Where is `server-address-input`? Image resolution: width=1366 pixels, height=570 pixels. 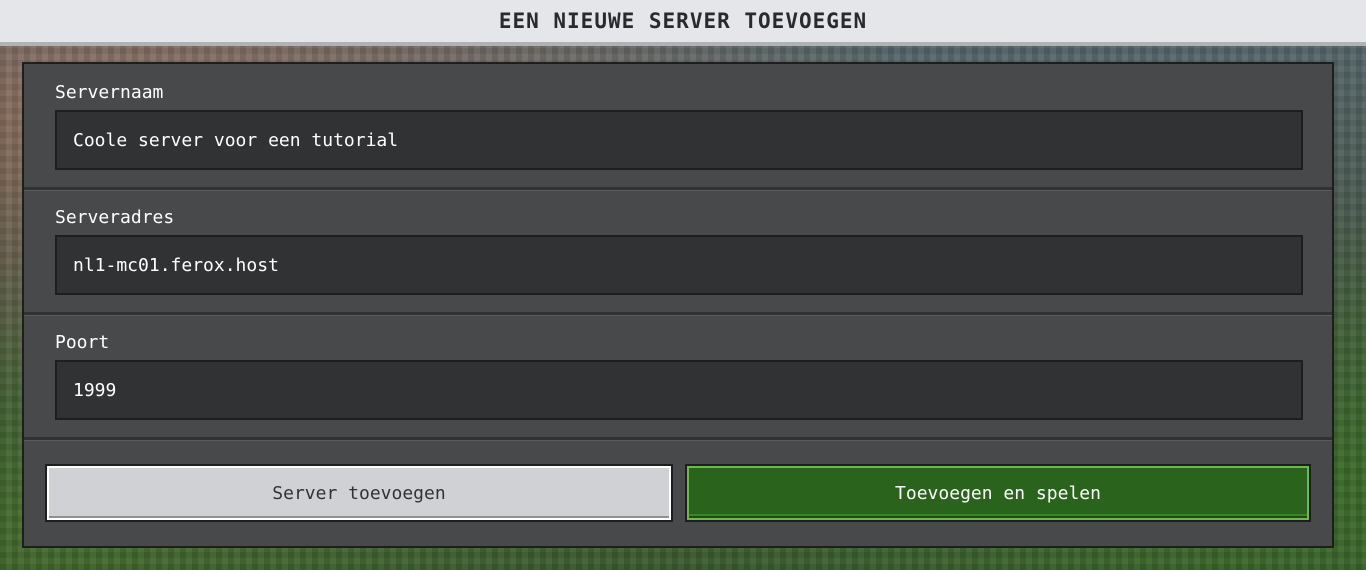 server-address-input is located at coordinates (679, 265).